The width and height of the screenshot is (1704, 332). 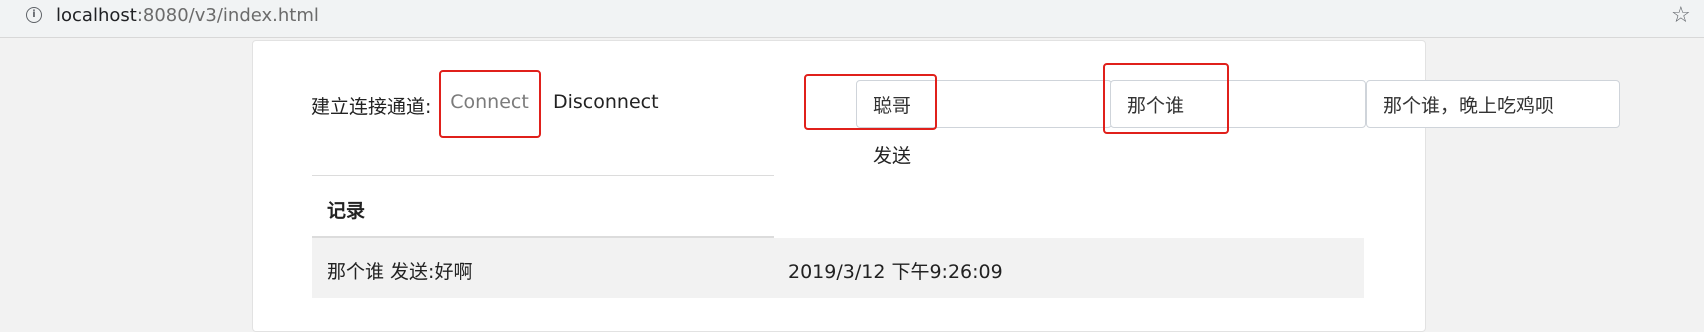 What do you see at coordinates (892, 154) in the screenshot?
I see `send-button: 发送` at bounding box center [892, 154].